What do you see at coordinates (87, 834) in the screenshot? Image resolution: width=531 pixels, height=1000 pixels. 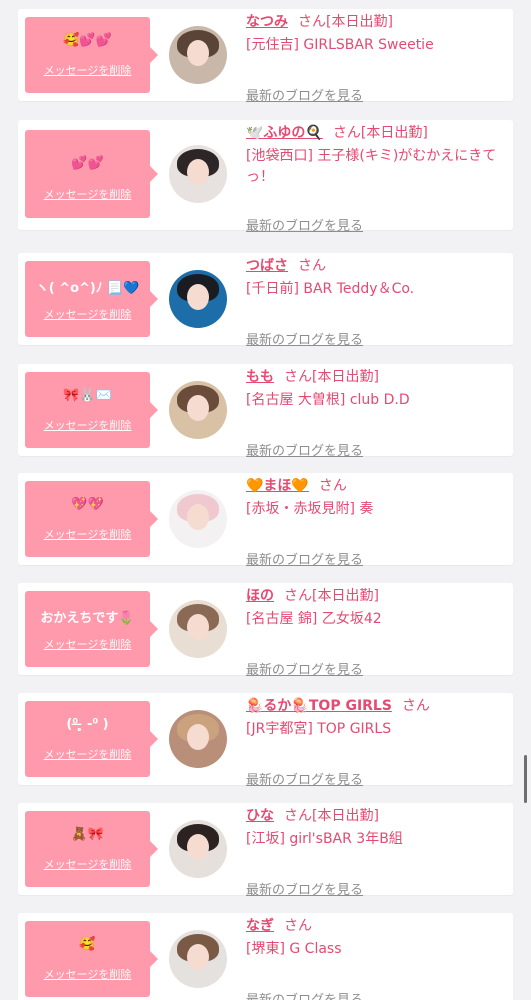 I see `message-text: 🧸🎀` at bounding box center [87, 834].